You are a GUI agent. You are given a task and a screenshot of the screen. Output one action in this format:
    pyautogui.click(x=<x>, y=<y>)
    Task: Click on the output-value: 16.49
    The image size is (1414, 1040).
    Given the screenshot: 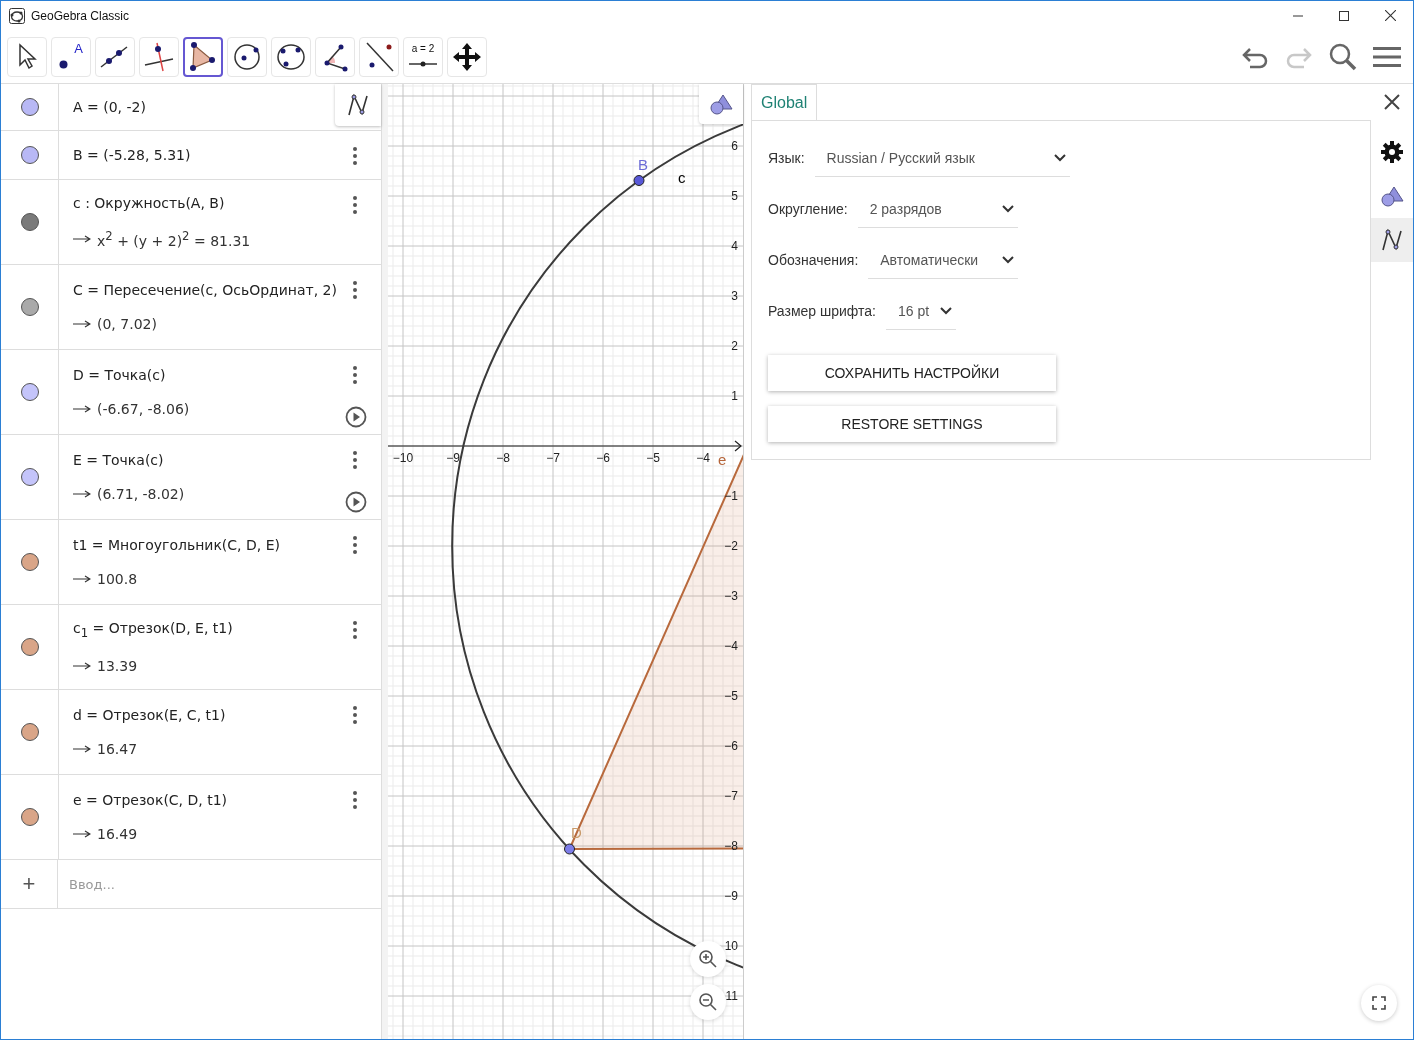 What is the action you would take?
    pyautogui.click(x=117, y=834)
    